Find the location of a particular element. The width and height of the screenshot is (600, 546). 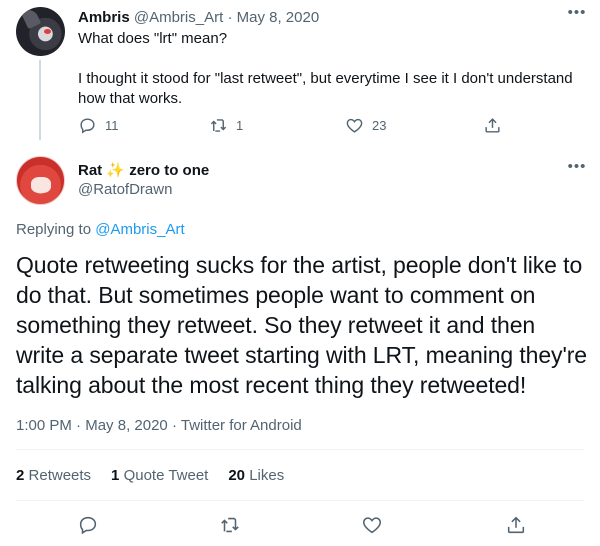

display-name: Rat ✨ zero to one is located at coordinates (143, 170).